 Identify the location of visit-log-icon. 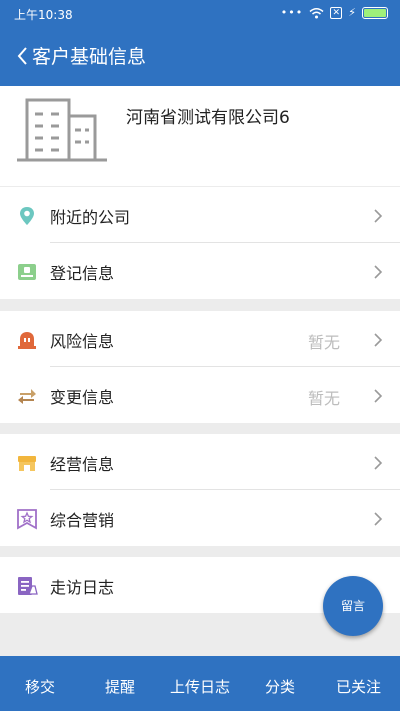
(28, 586).